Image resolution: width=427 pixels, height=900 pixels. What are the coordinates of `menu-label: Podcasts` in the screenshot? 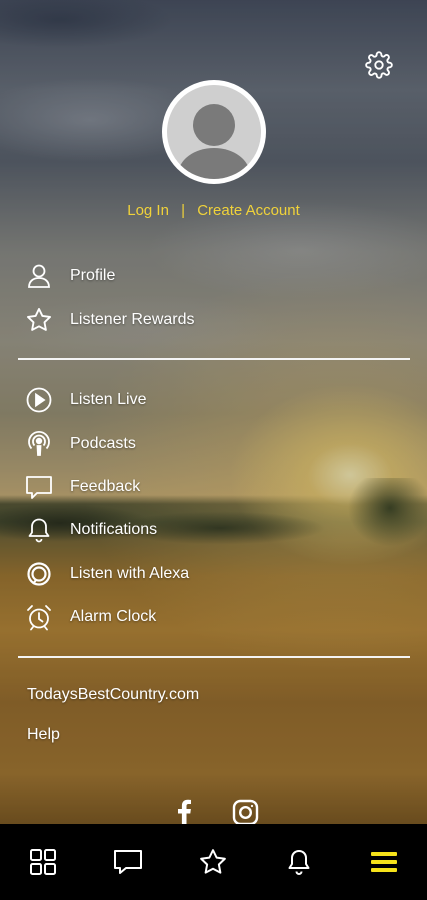 It's located at (103, 443).